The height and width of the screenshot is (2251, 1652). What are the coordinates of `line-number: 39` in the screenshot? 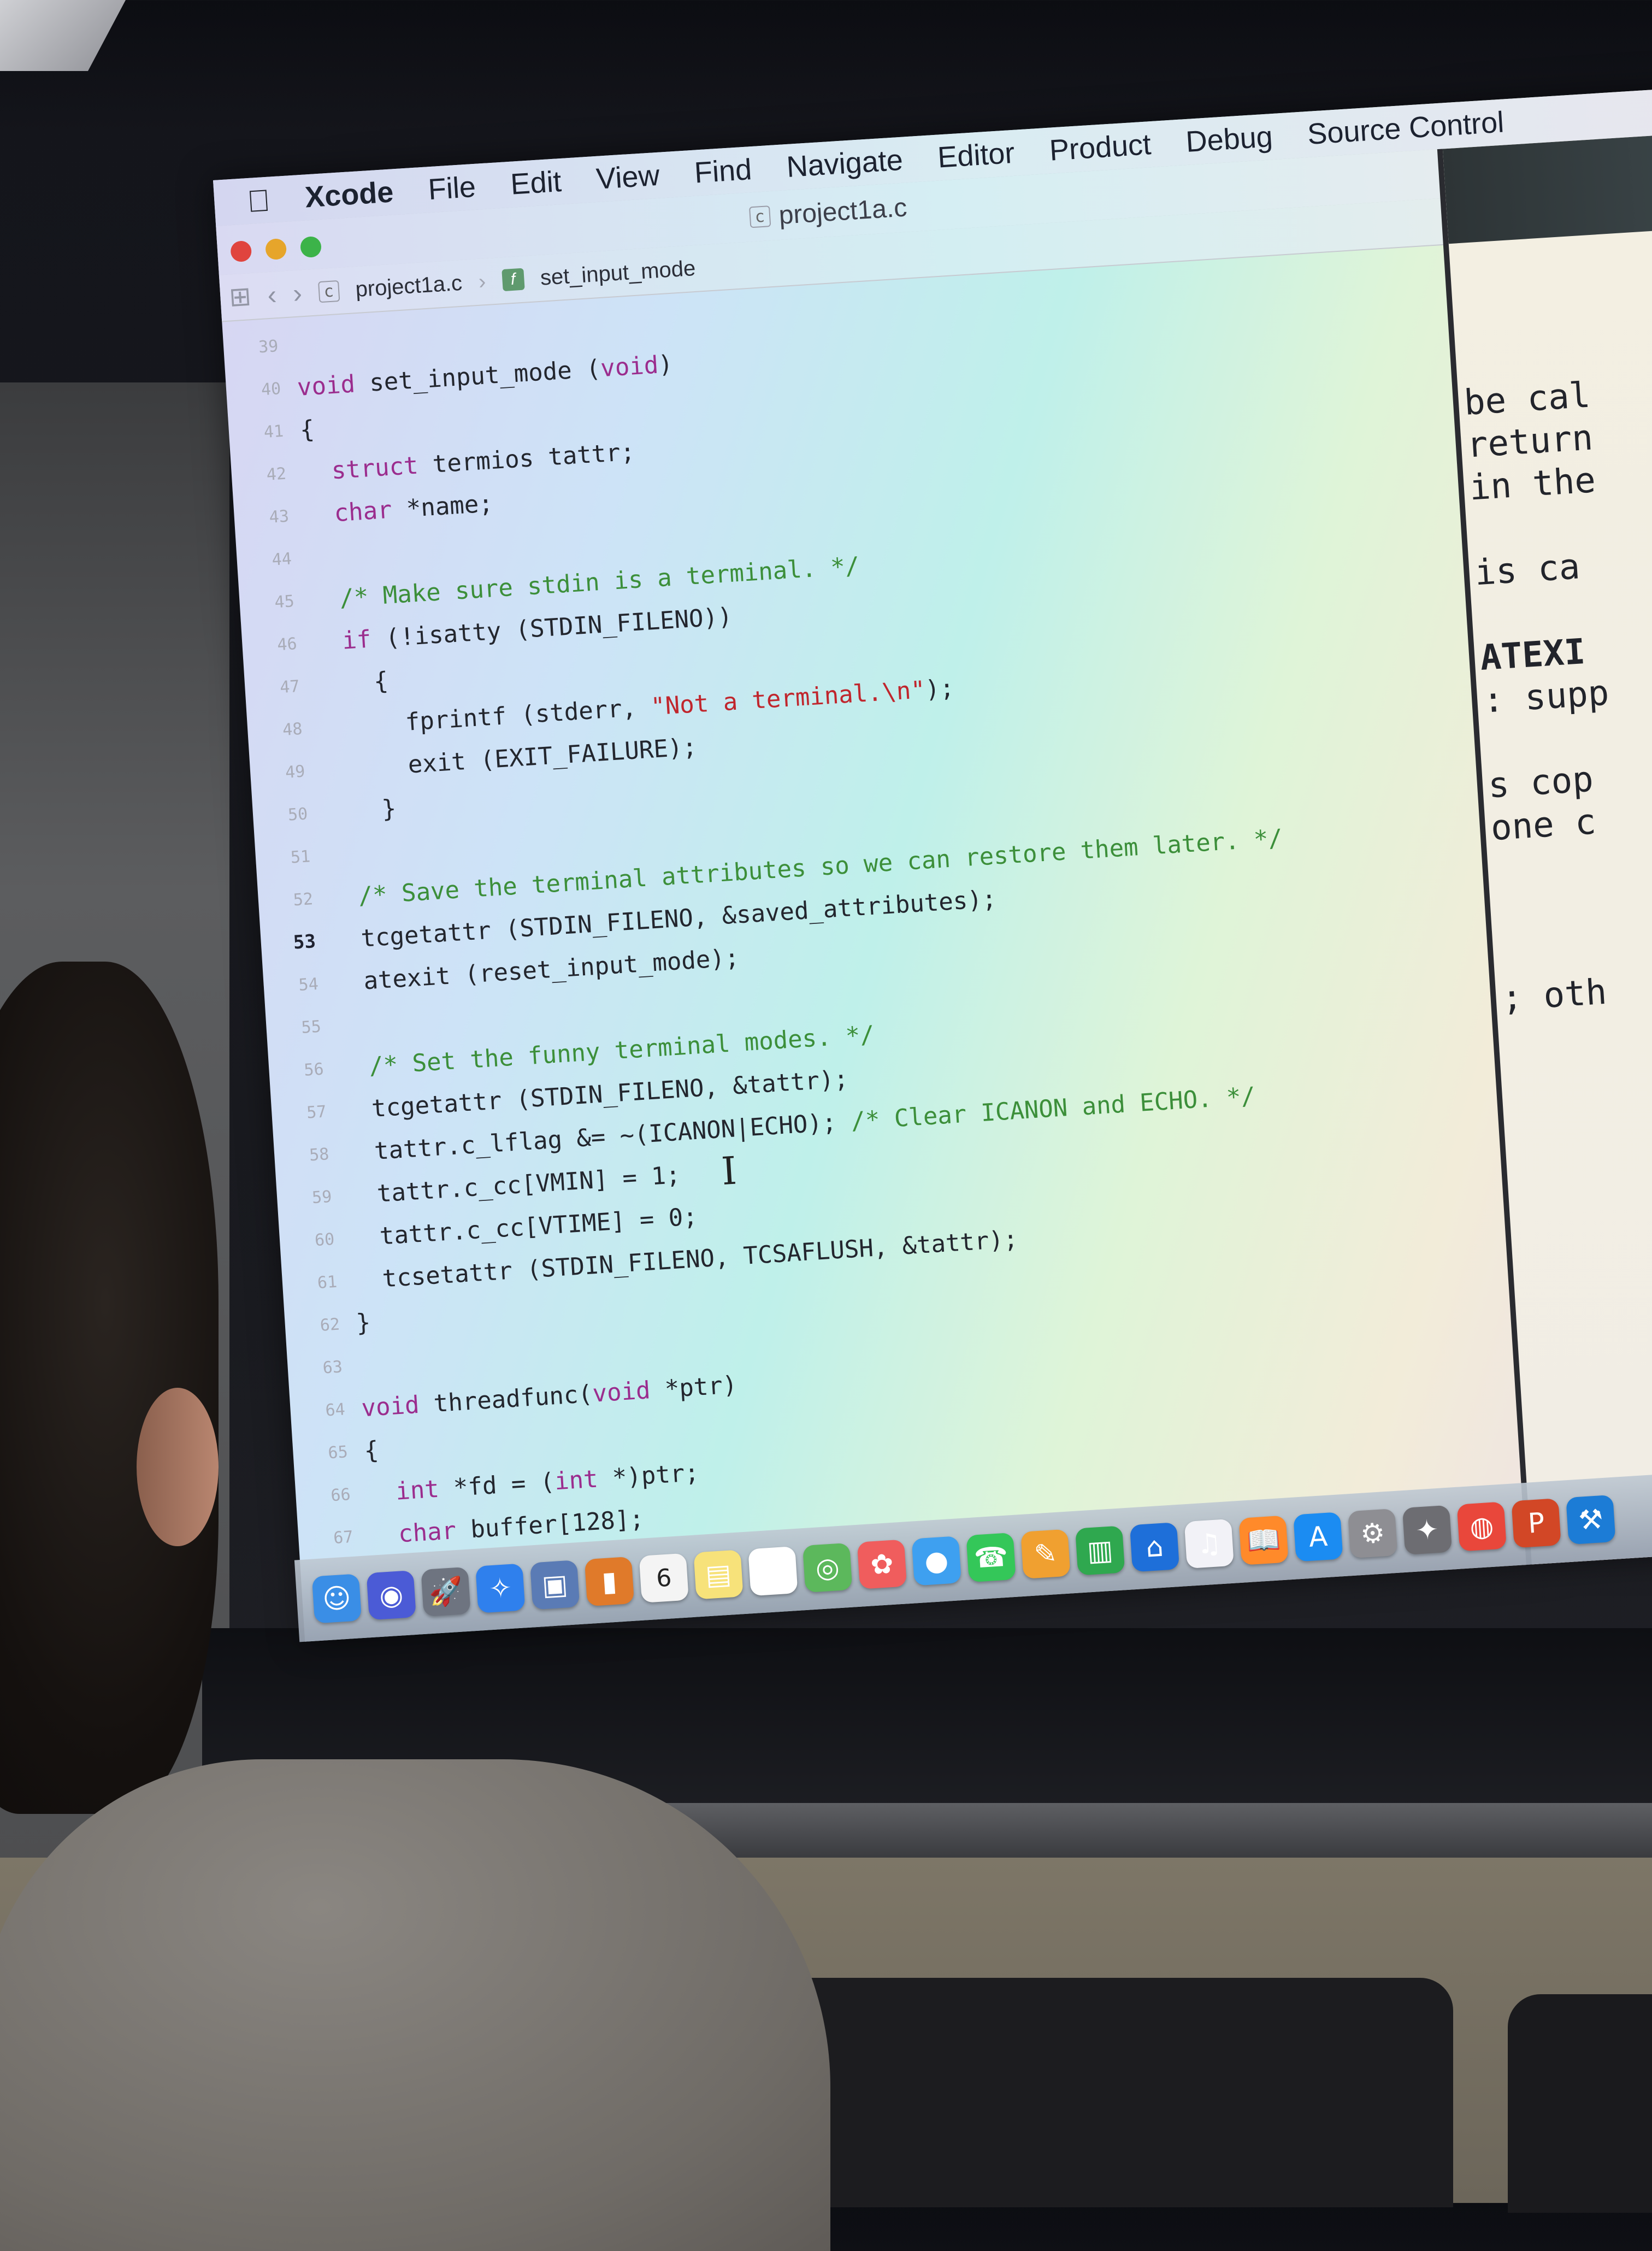 It's located at (268, 346).